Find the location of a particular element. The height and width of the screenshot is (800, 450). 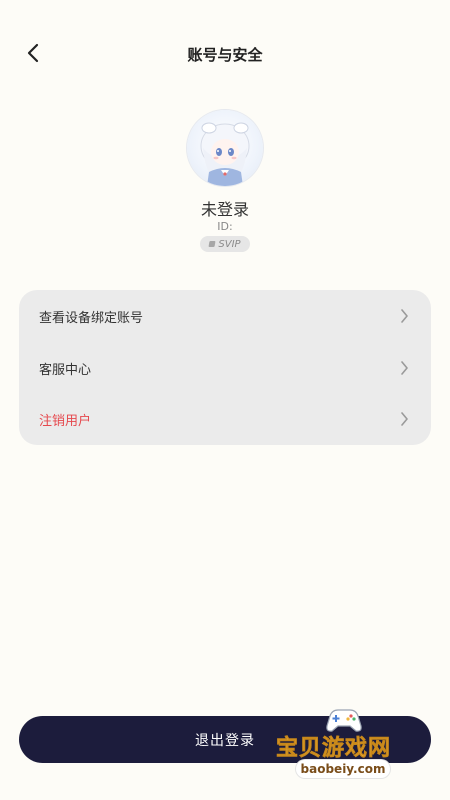

watermark-text: 宝贝游戏网 is located at coordinates (334, 749).